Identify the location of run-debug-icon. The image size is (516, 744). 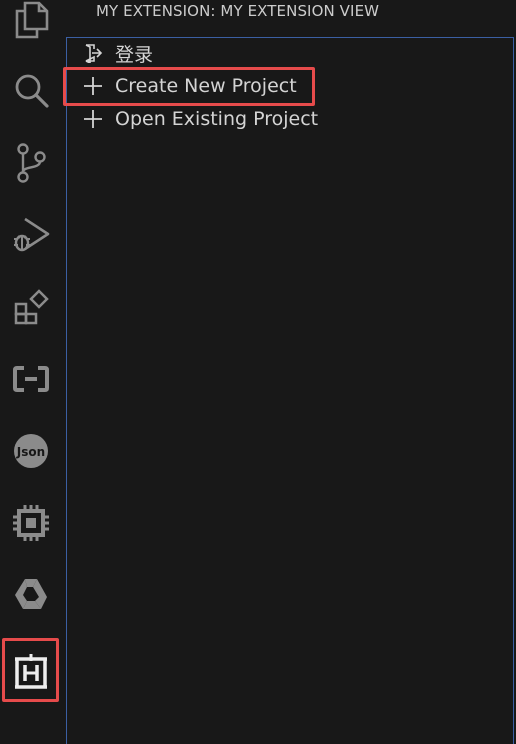
(31, 235).